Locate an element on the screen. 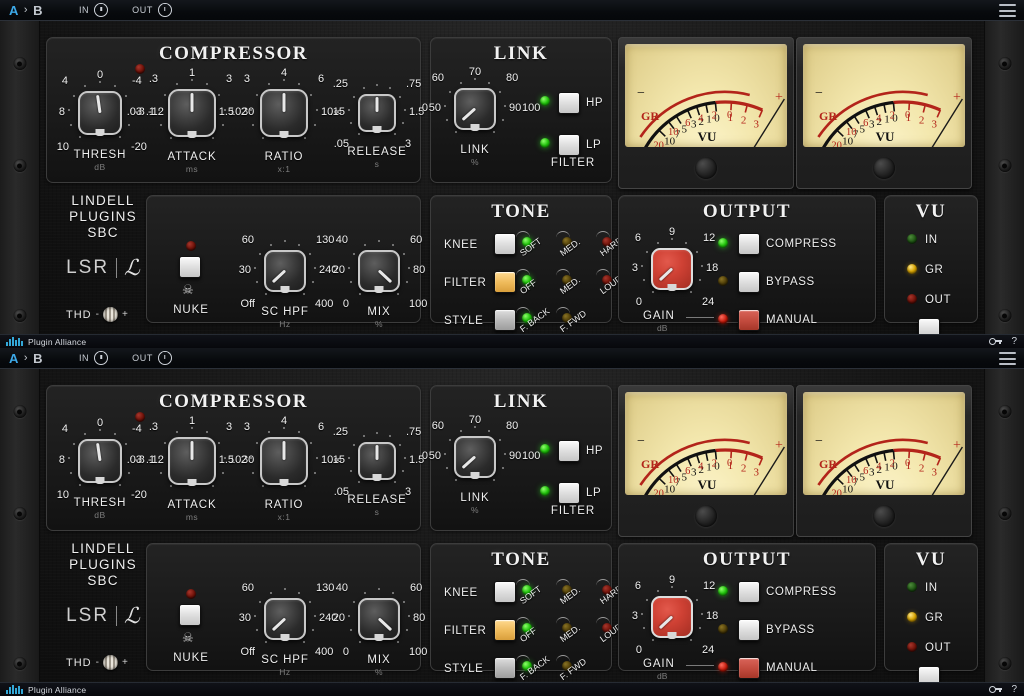  link-tick-tr: 80 is located at coordinates (512, 78).